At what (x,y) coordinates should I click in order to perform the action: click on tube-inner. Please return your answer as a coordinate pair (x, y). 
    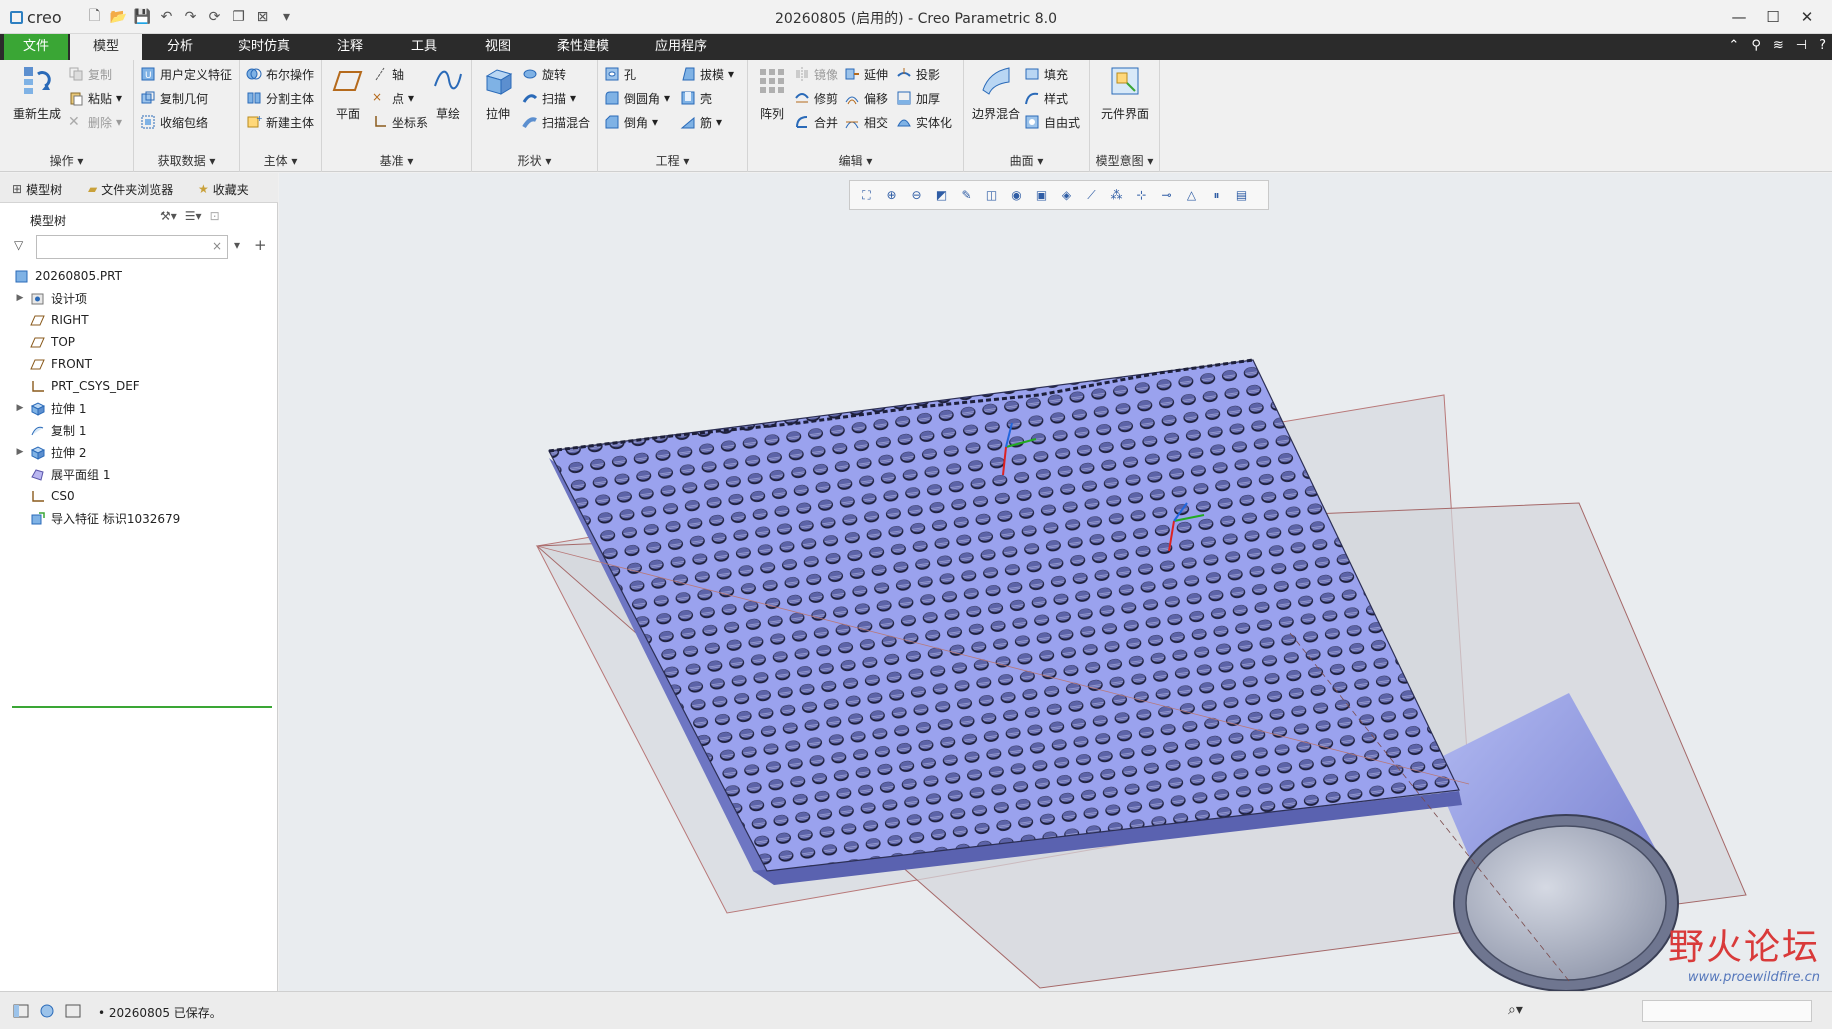
    Looking at the image, I should click on (1566, 903).